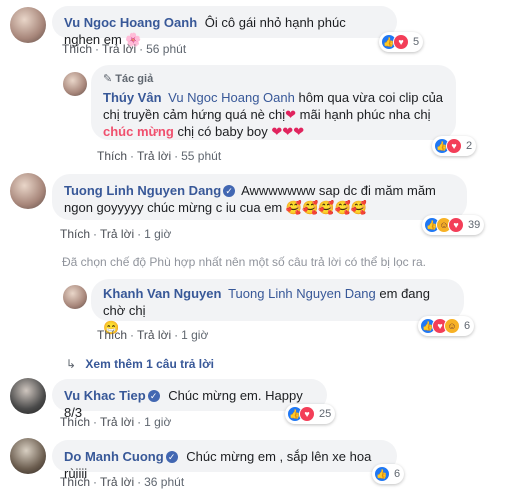 The width and height of the screenshot is (513, 493). I want to click on comment-text: mãi hạnh phúc nha chị, so click(365, 114).